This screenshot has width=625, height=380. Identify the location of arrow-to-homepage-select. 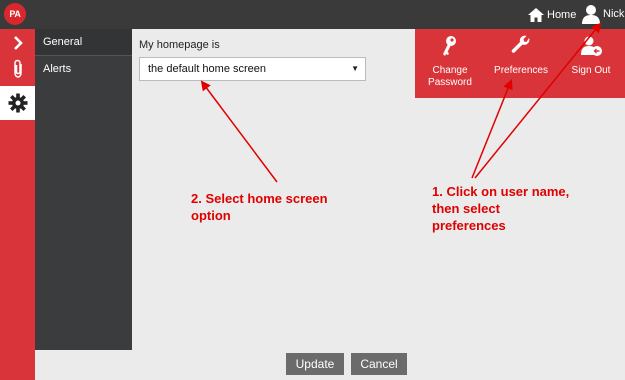
(239, 131).